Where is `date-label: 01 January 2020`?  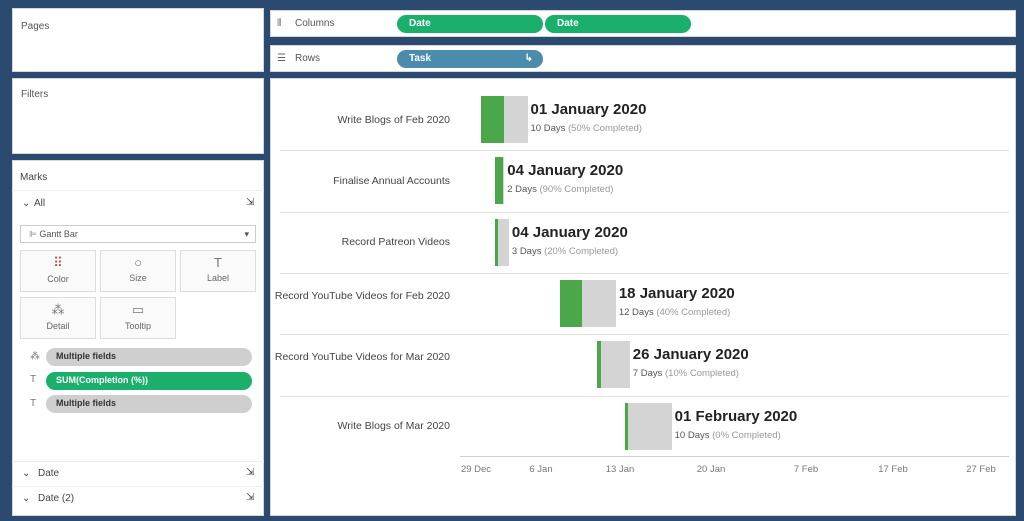 date-label: 01 January 2020 is located at coordinates (588, 109).